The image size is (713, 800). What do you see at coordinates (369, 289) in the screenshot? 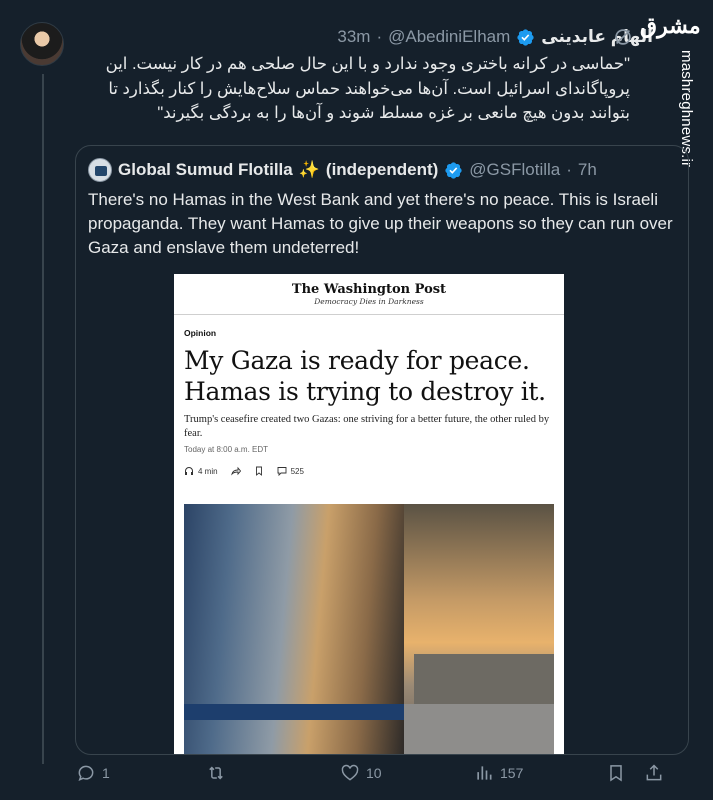
I see `newspaper-masthead: The Washington Post` at bounding box center [369, 289].